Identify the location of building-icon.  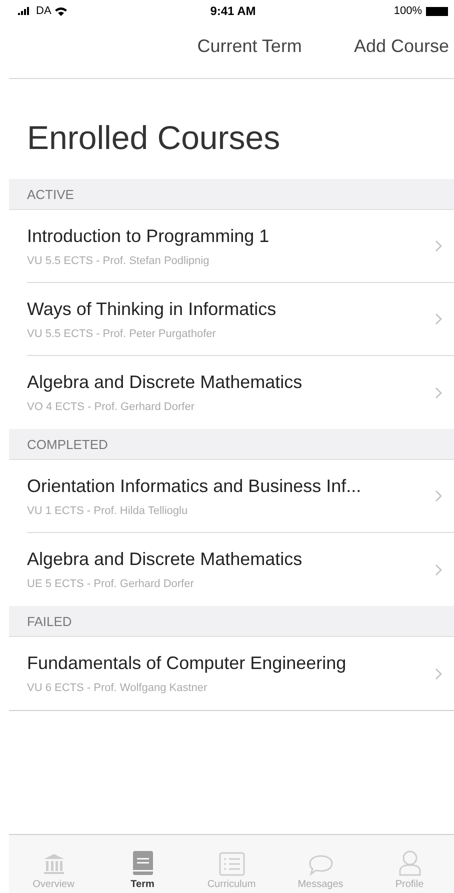
(54, 864).